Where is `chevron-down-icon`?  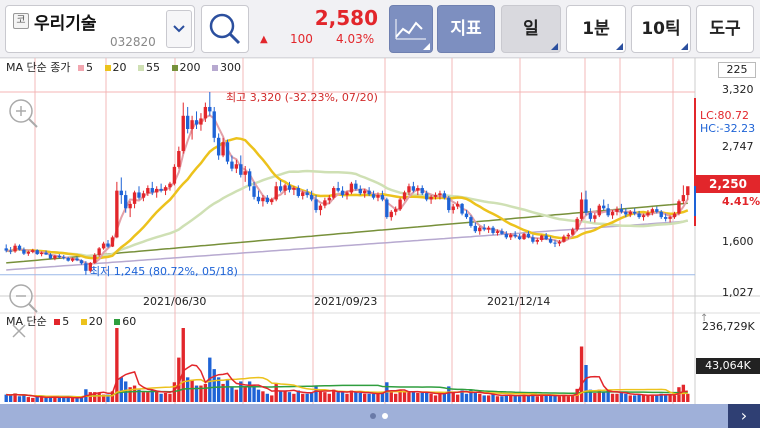
chevron-down-icon is located at coordinates (179, 29).